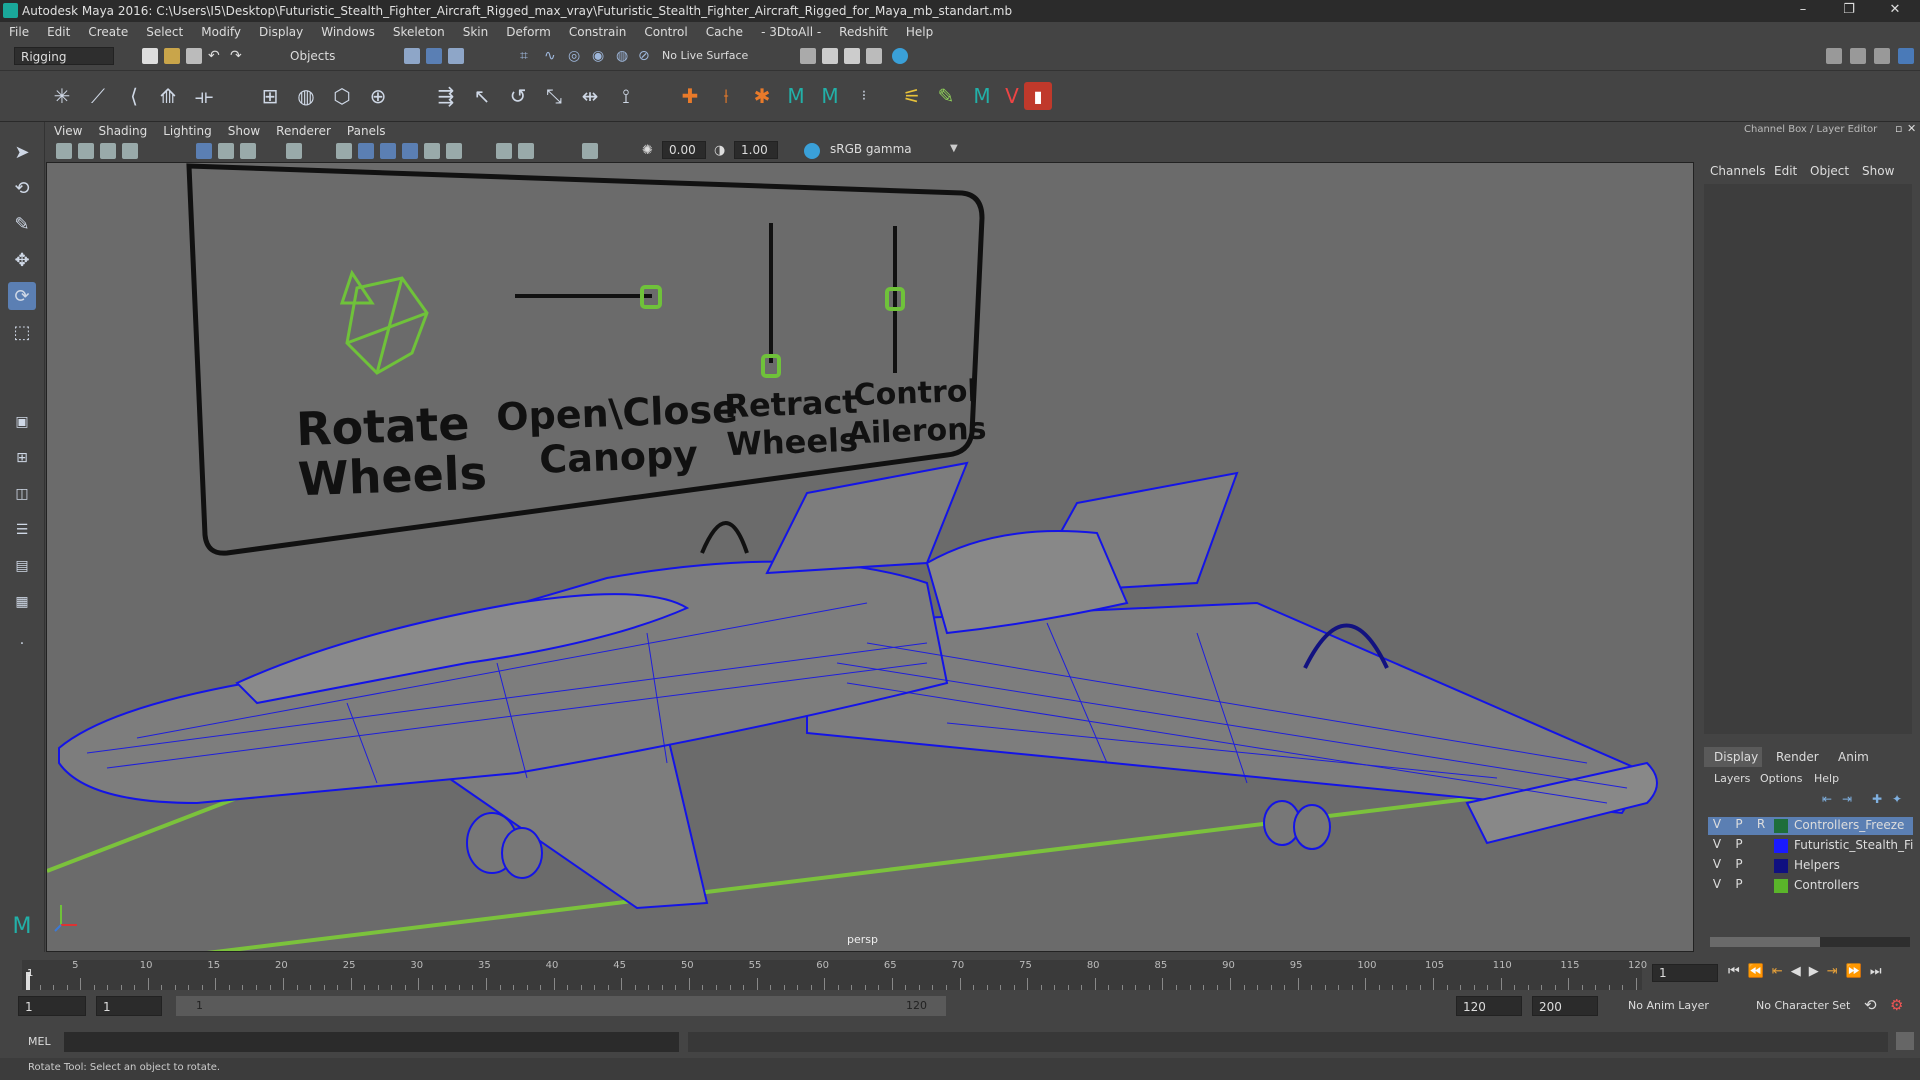 This screenshot has width=1920, height=1080. Describe the element at coordinates (22, 152) in the screenshot. I see `select-tool-icon: ➤` at that location.